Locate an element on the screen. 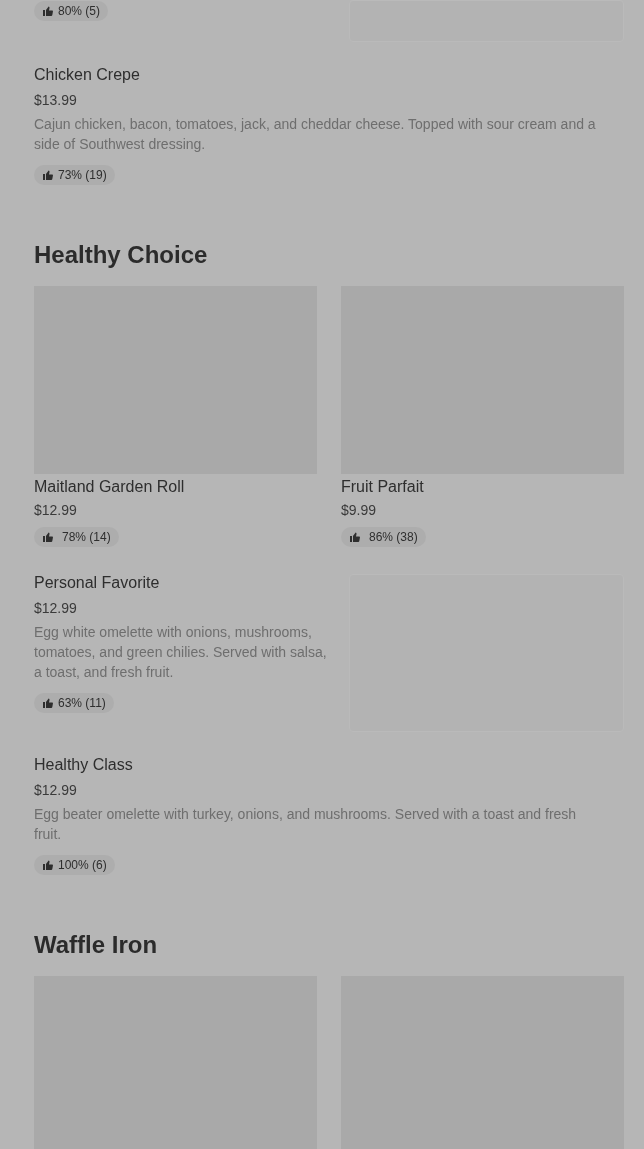 This screenshot has height=1149, width=644. item-description: Egg white omelette with onions, mushrooms, tomatoes, and green chilies. Served with salsa, a toast, and fresh fruit. is located at coordinates (181, 652).